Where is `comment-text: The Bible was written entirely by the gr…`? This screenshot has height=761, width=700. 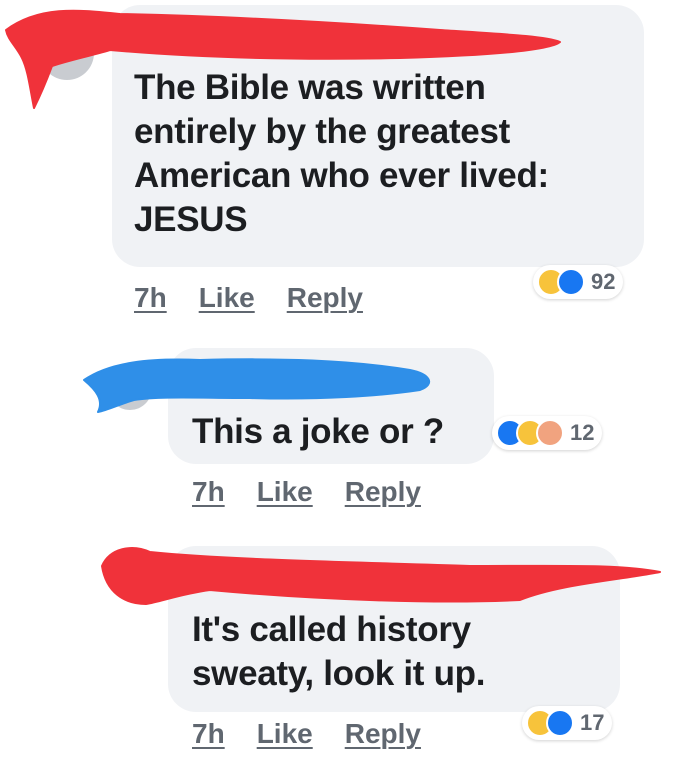 comment-text: The Bible was written entirely by the gr… is located at coordinates (341, 154).